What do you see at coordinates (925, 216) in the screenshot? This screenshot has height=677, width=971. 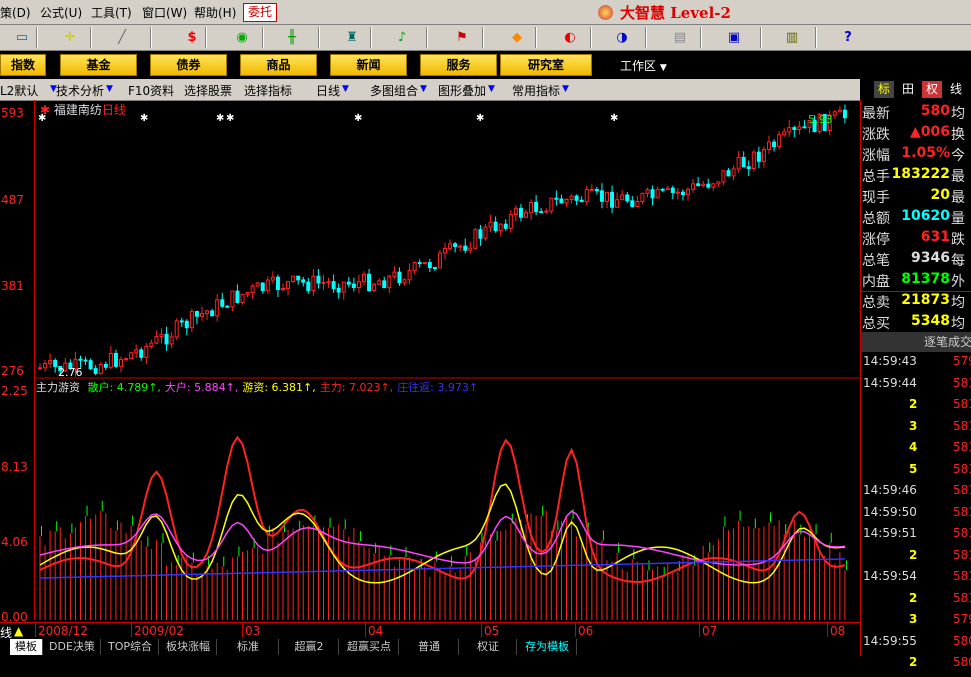 I see `quote-value: 10620` at bounding box center [925, 216].